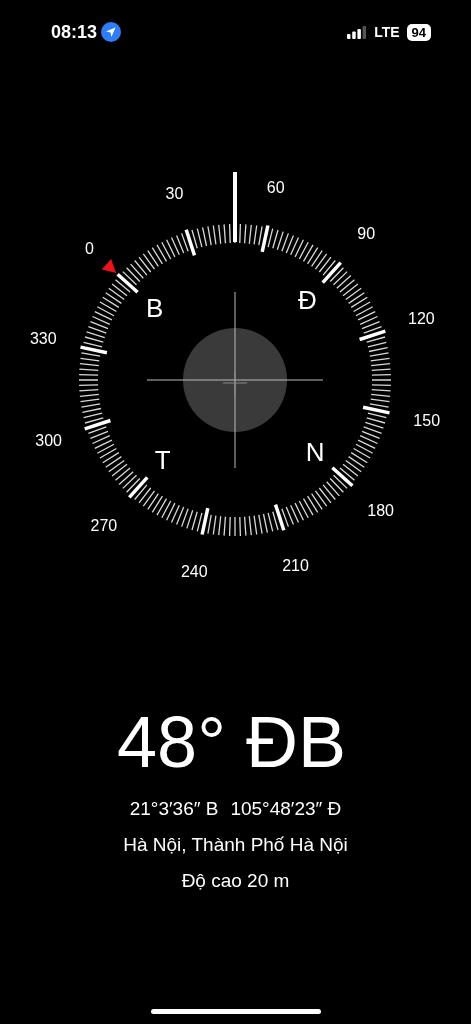 Image resolution: width=471 pixels, height=1024 pixels. Describe the element at coordinates (236, 1011) in the screenshot. I see `home-indicator` at that location.